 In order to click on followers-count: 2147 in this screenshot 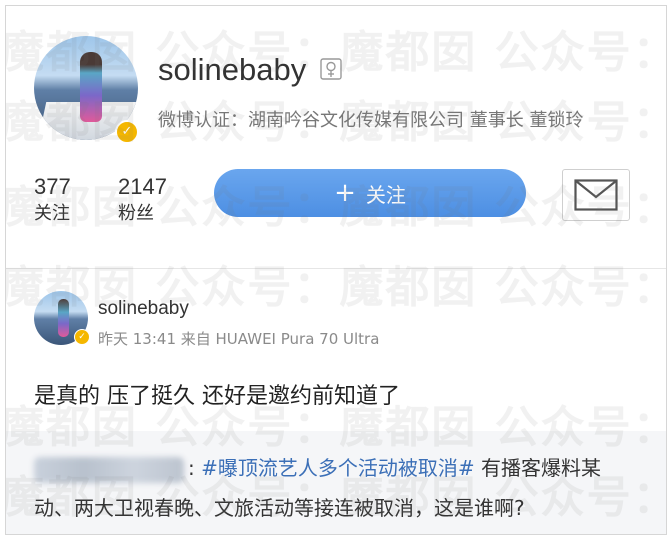, I will do `click(142, 186)`.